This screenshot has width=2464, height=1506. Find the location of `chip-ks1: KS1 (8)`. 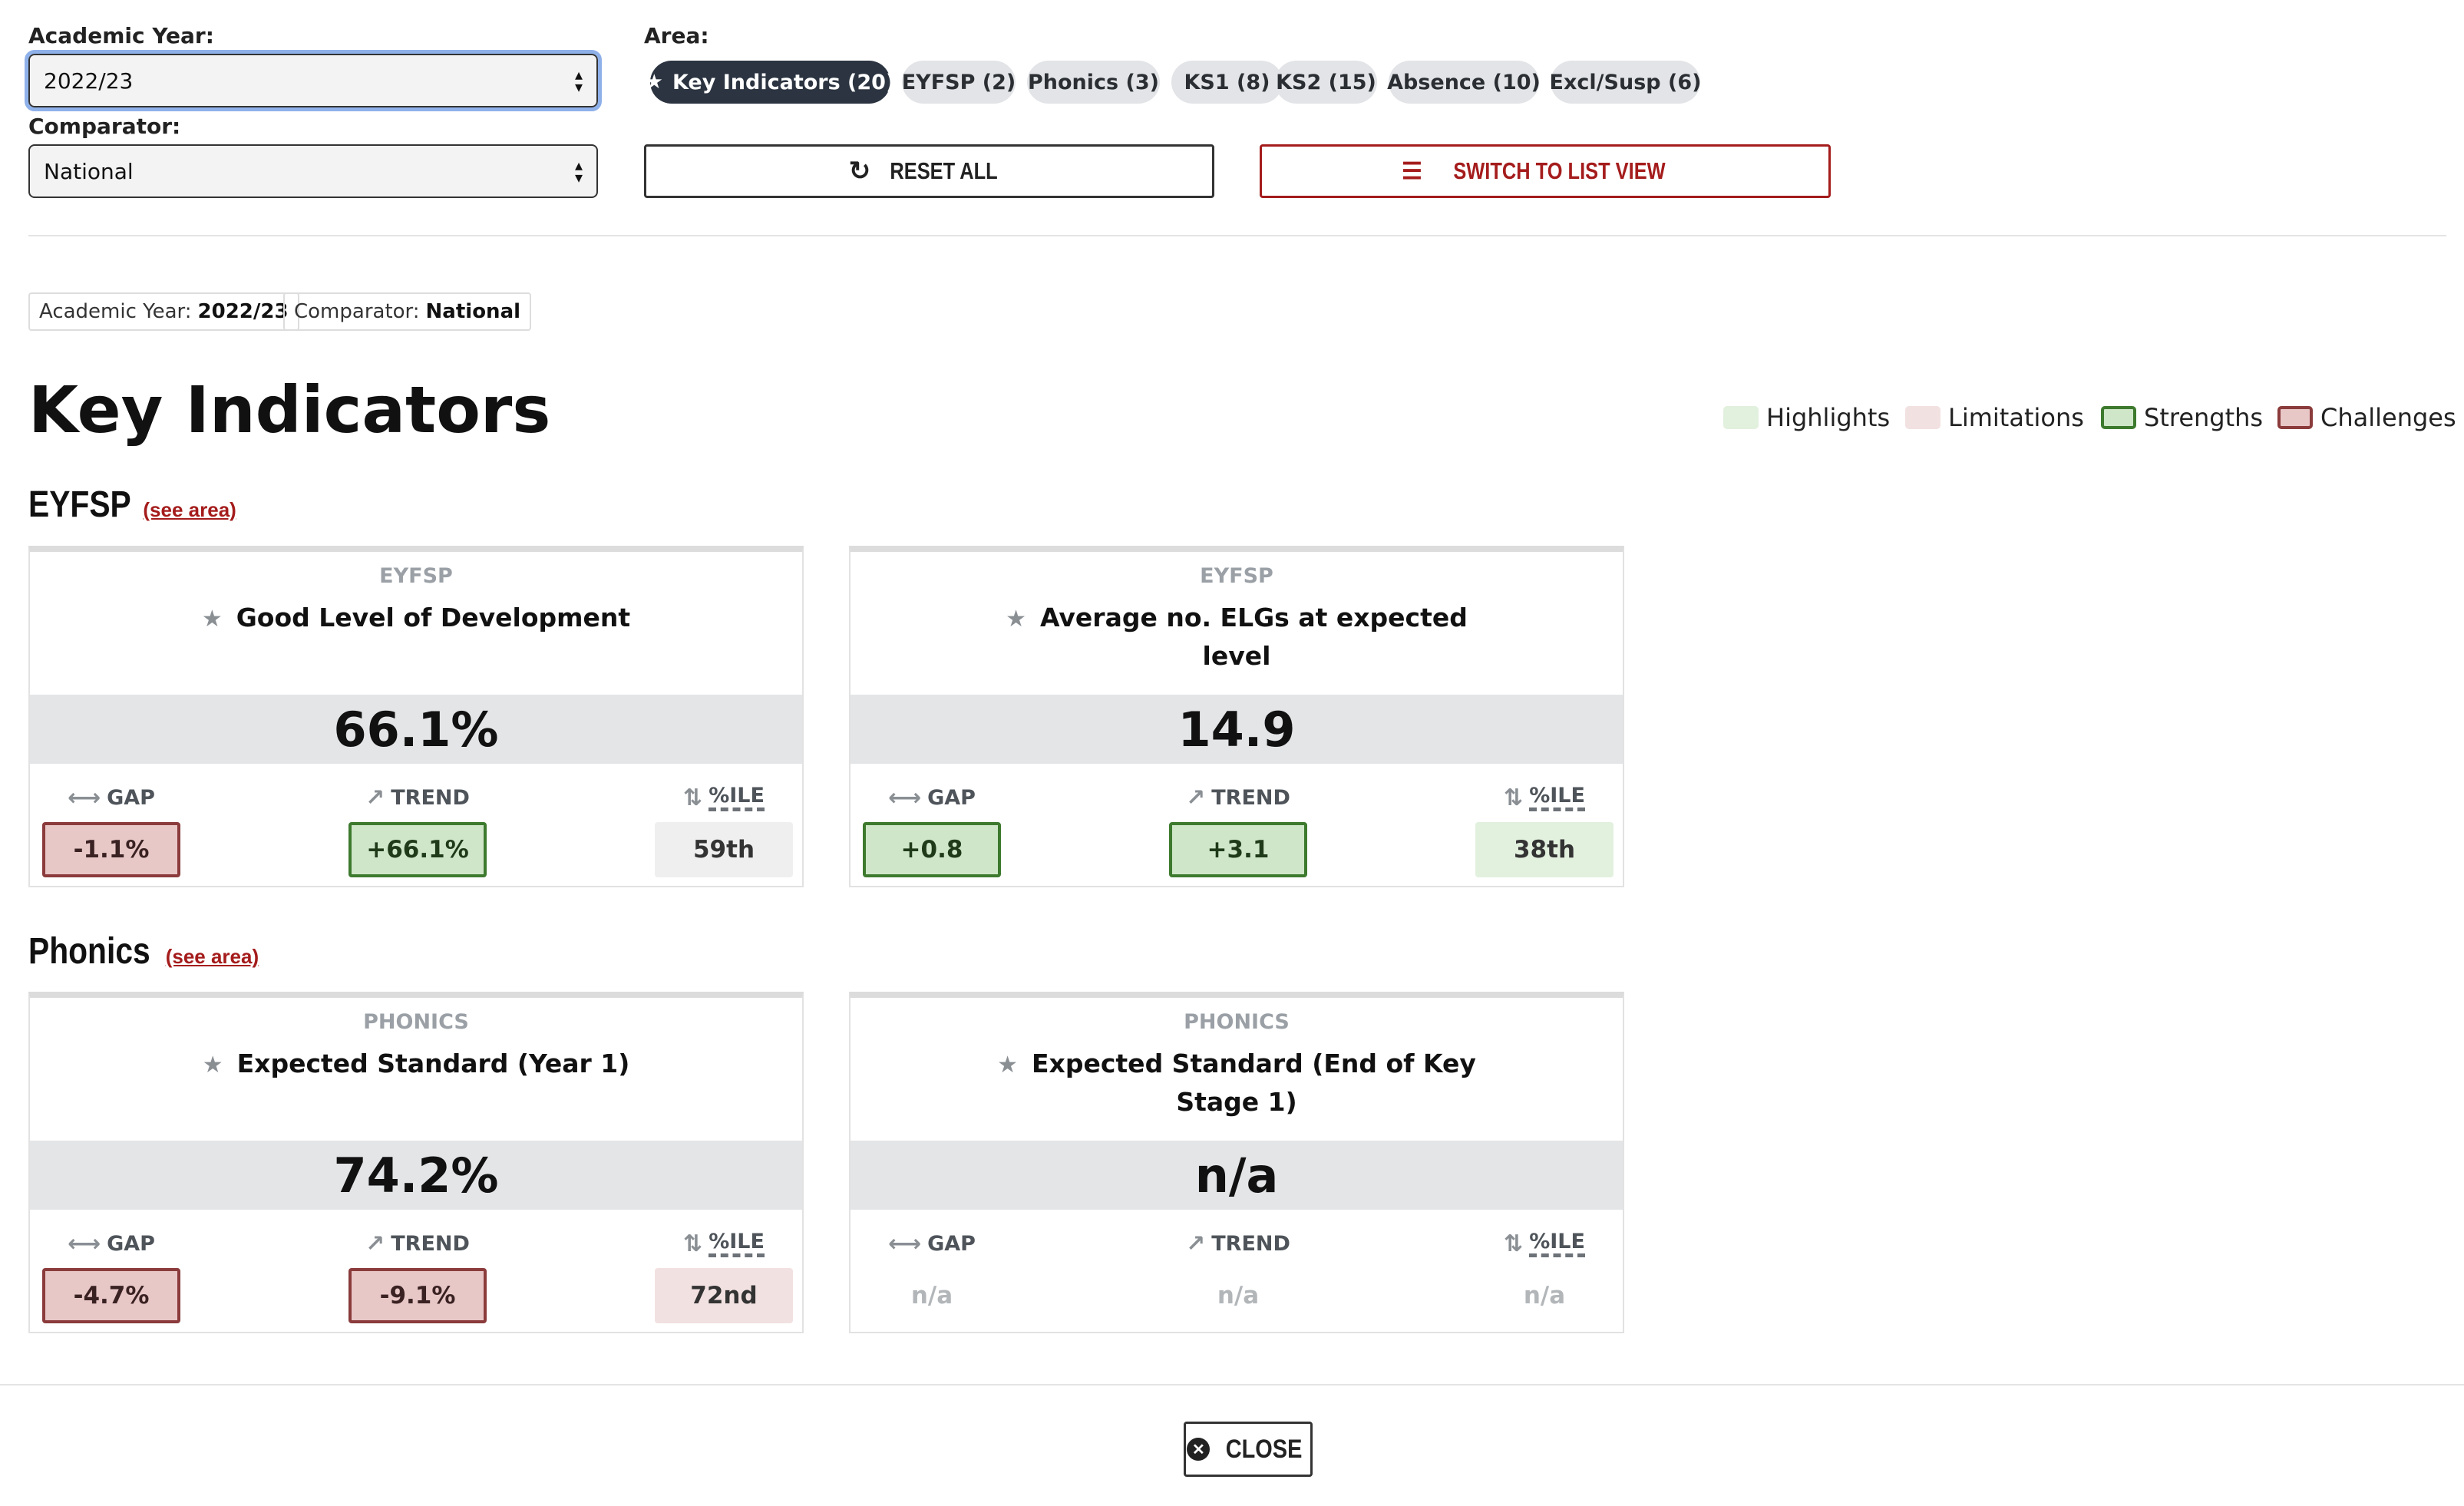

chip-ks1: KS1 (8) is located at coordinates (1227, 82).